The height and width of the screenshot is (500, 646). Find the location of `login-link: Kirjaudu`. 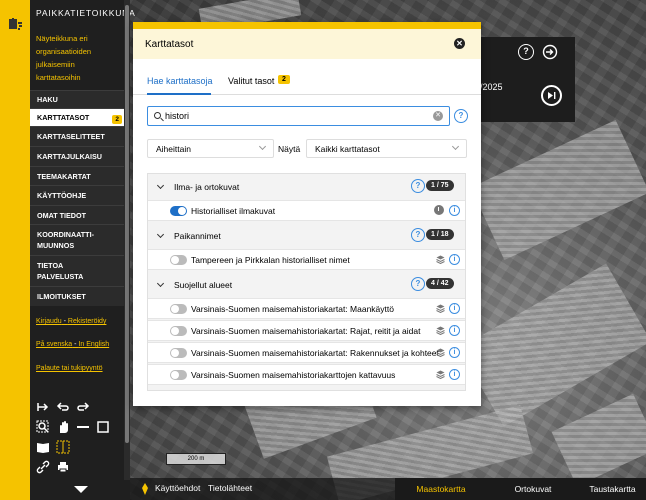

login-link: Kirjaudu is located at coordinates (49, 321).